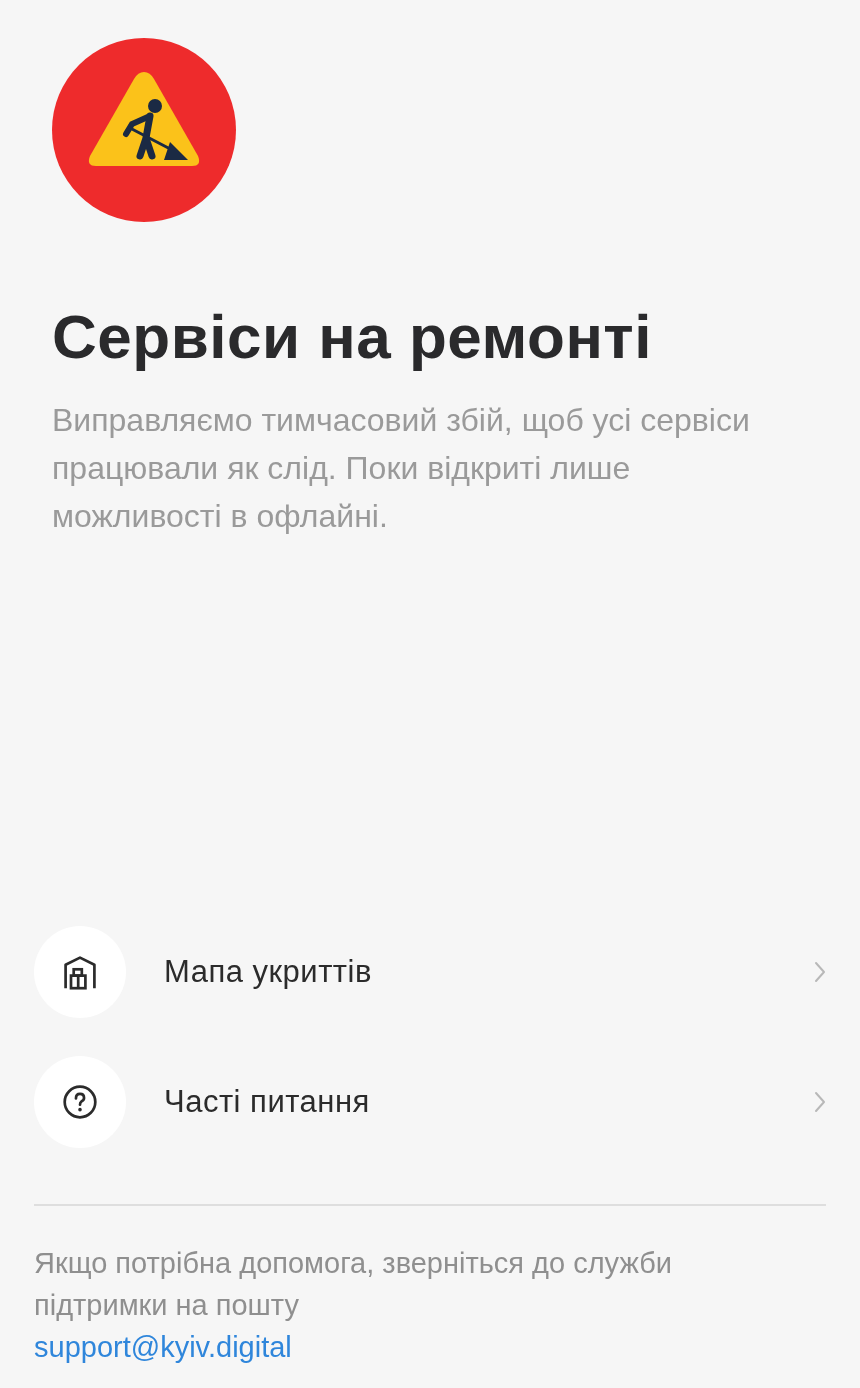 The height and width of the screenshot is (1388, 860). What do you see at coordinates (352, 337) in the screenshot?
I see `page-title: Сервіси на ремонті` at bounding box center [352, 337].